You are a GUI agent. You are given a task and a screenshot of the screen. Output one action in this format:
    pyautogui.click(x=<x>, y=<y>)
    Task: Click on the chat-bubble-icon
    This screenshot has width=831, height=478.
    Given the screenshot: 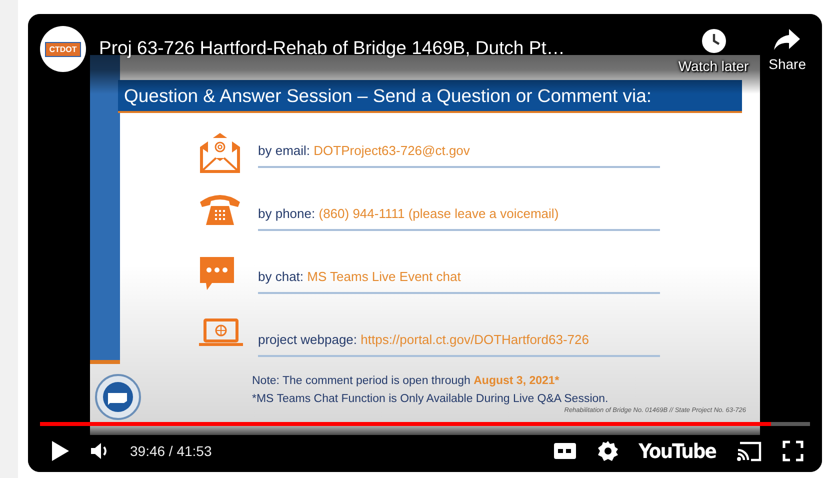 What is the action you would take?
    pyautogui.click(x=217, y=273)
    